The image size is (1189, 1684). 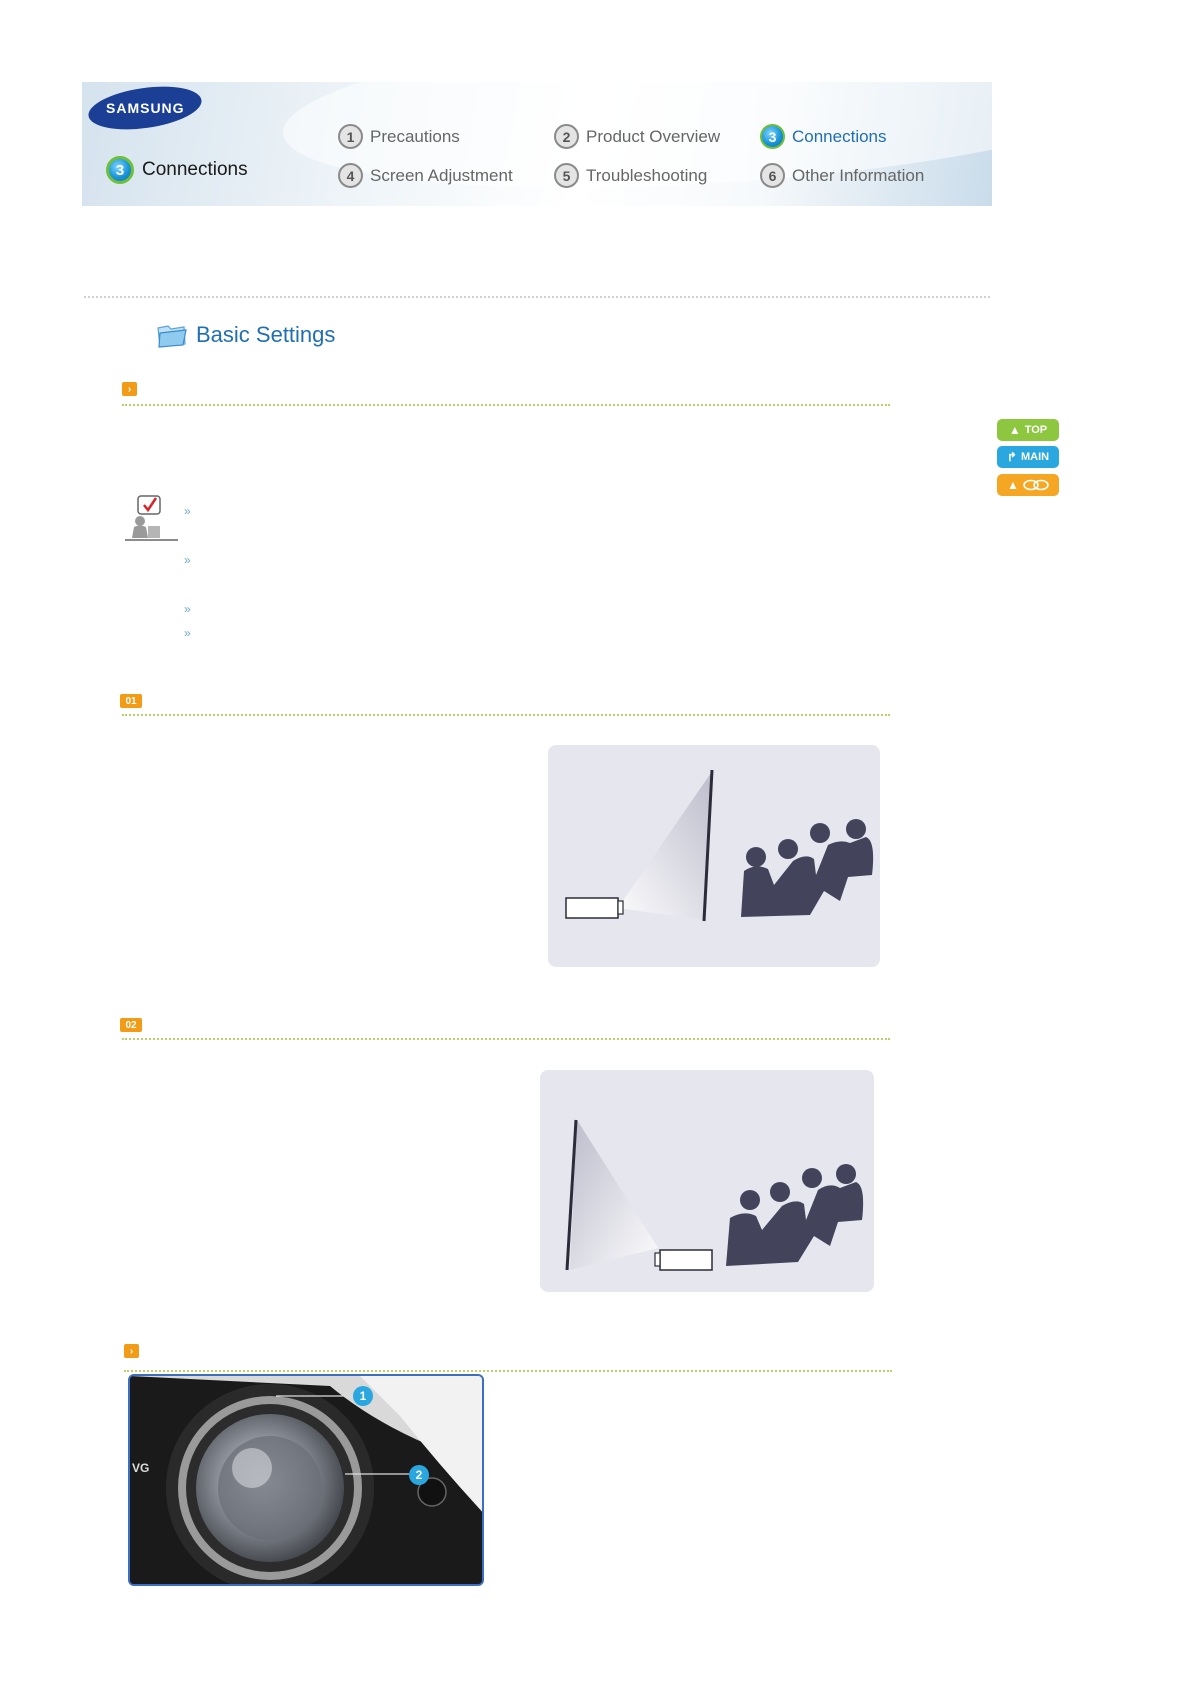 I want to click on nav-product-overview: 2 Product Overview, so click(x=637, y=136).